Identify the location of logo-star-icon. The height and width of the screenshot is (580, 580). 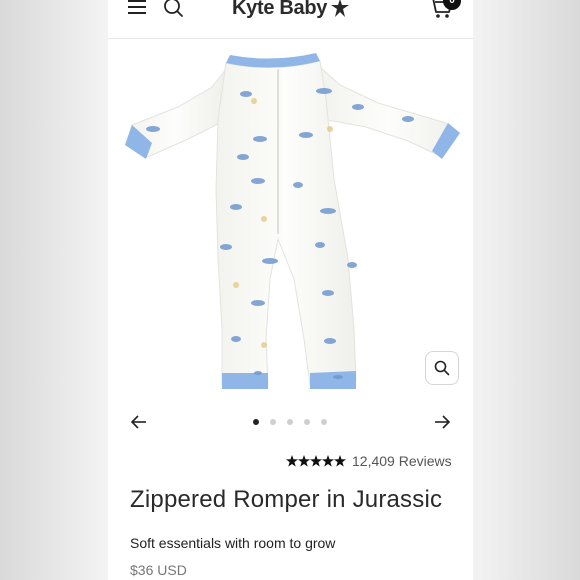
(340, 8).